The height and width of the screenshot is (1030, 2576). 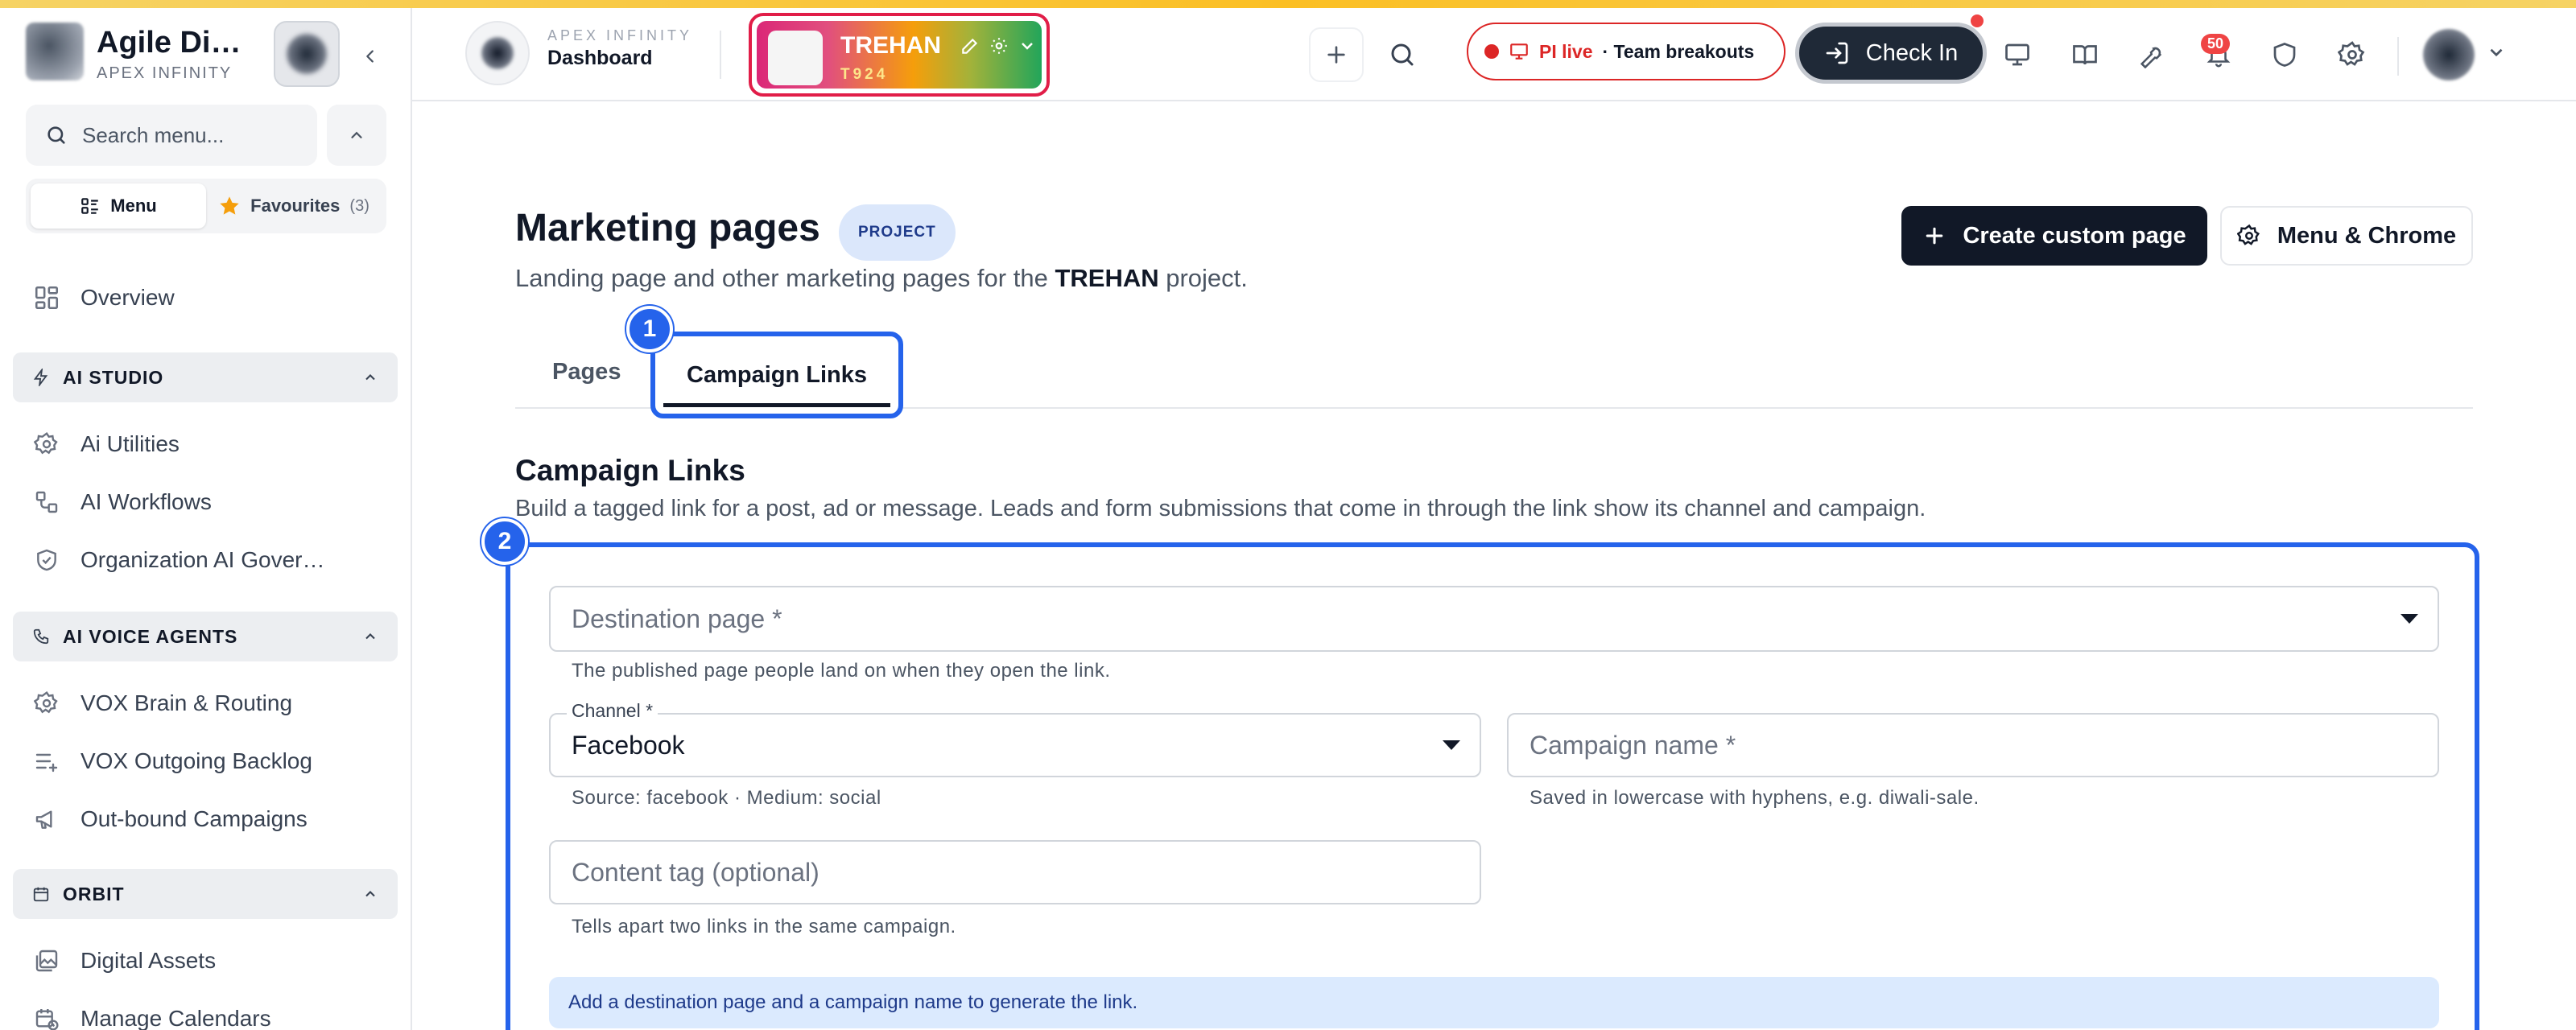 I want to click on sidebar-item-ai-utilities: Ai Utilities, so click(x=209, y=444).